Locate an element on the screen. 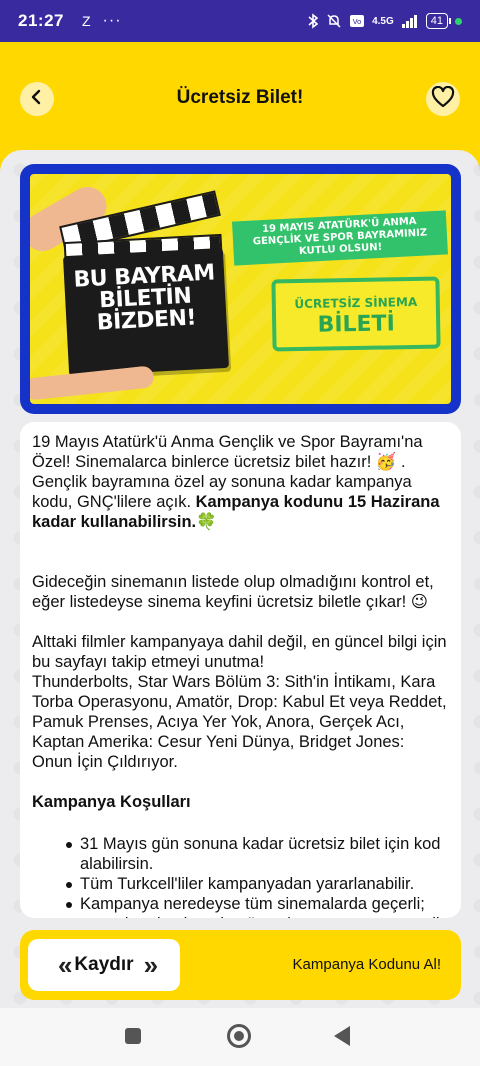  heart-icon is located at coordinates (443, 99).